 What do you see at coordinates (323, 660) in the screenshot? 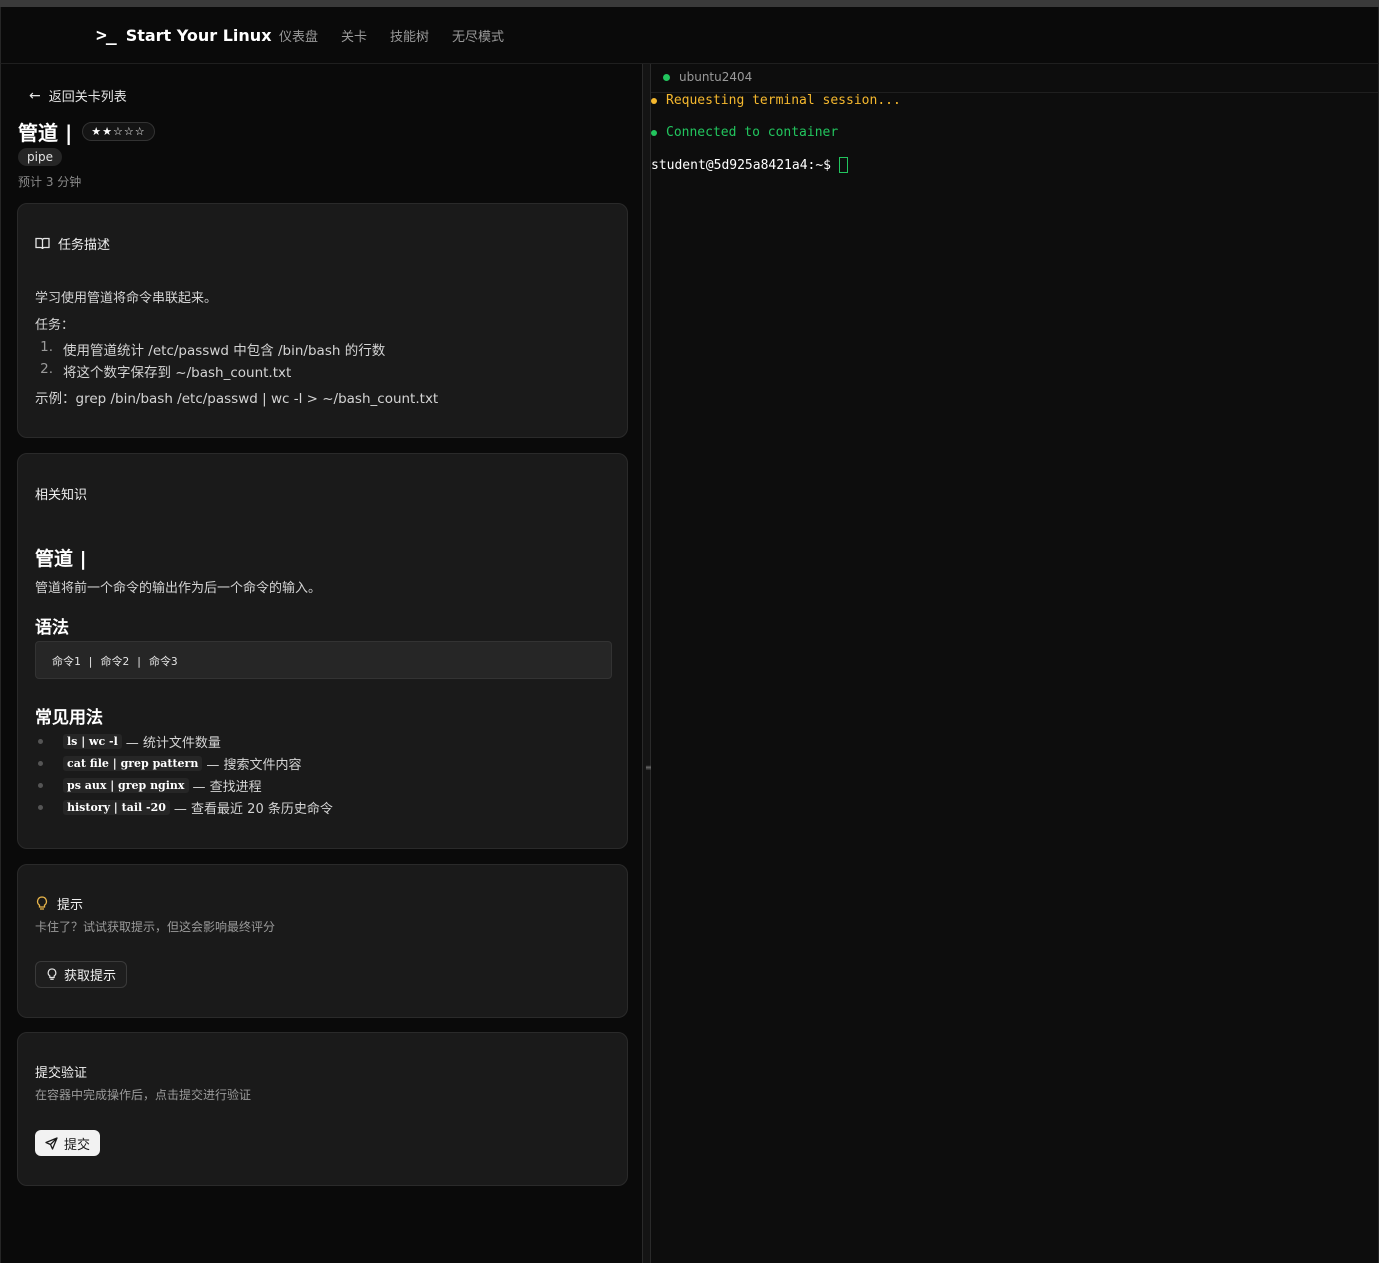
I see `syntax-code-block: 命令1 | 命令2 | 命令3` at bounding box center [323, 660].